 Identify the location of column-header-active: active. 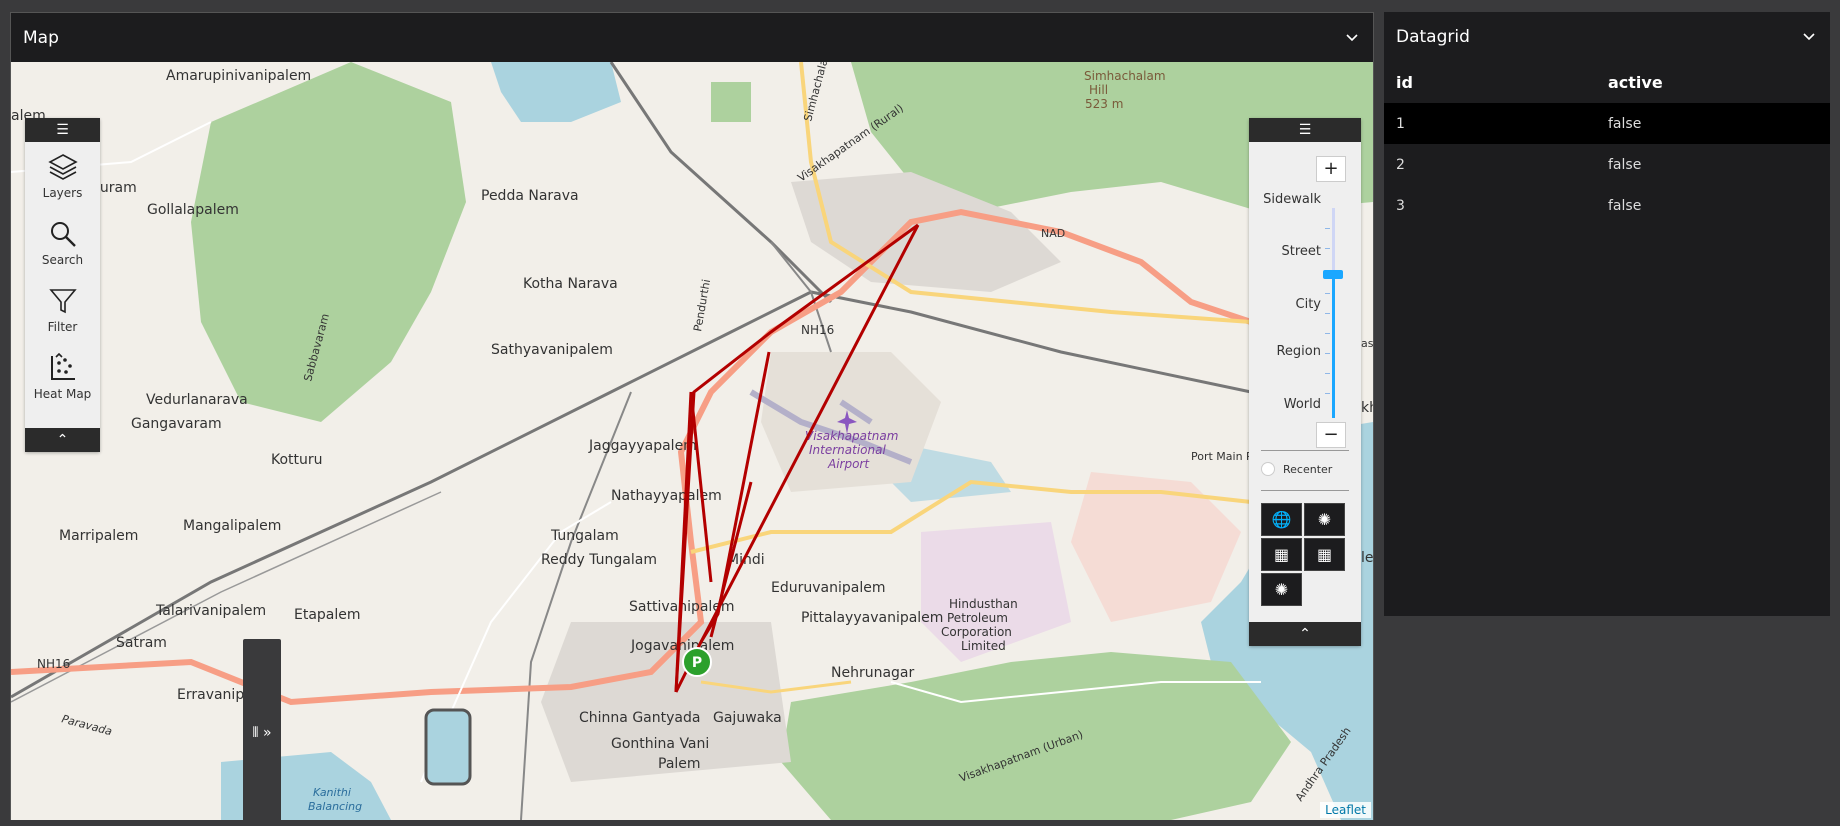
(1719, 82).